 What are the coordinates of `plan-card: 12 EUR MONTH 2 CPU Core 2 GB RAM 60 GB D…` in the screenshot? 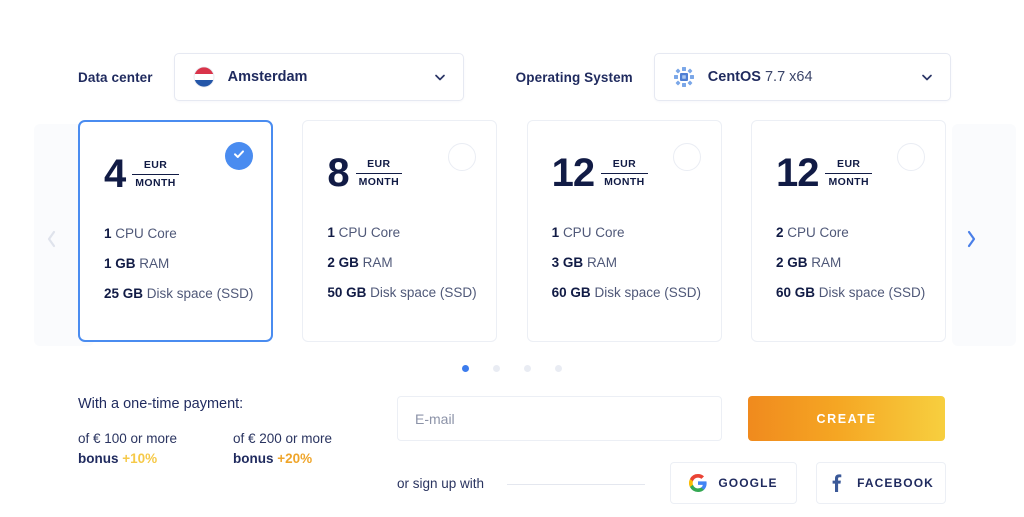 It's located at (848, 231).